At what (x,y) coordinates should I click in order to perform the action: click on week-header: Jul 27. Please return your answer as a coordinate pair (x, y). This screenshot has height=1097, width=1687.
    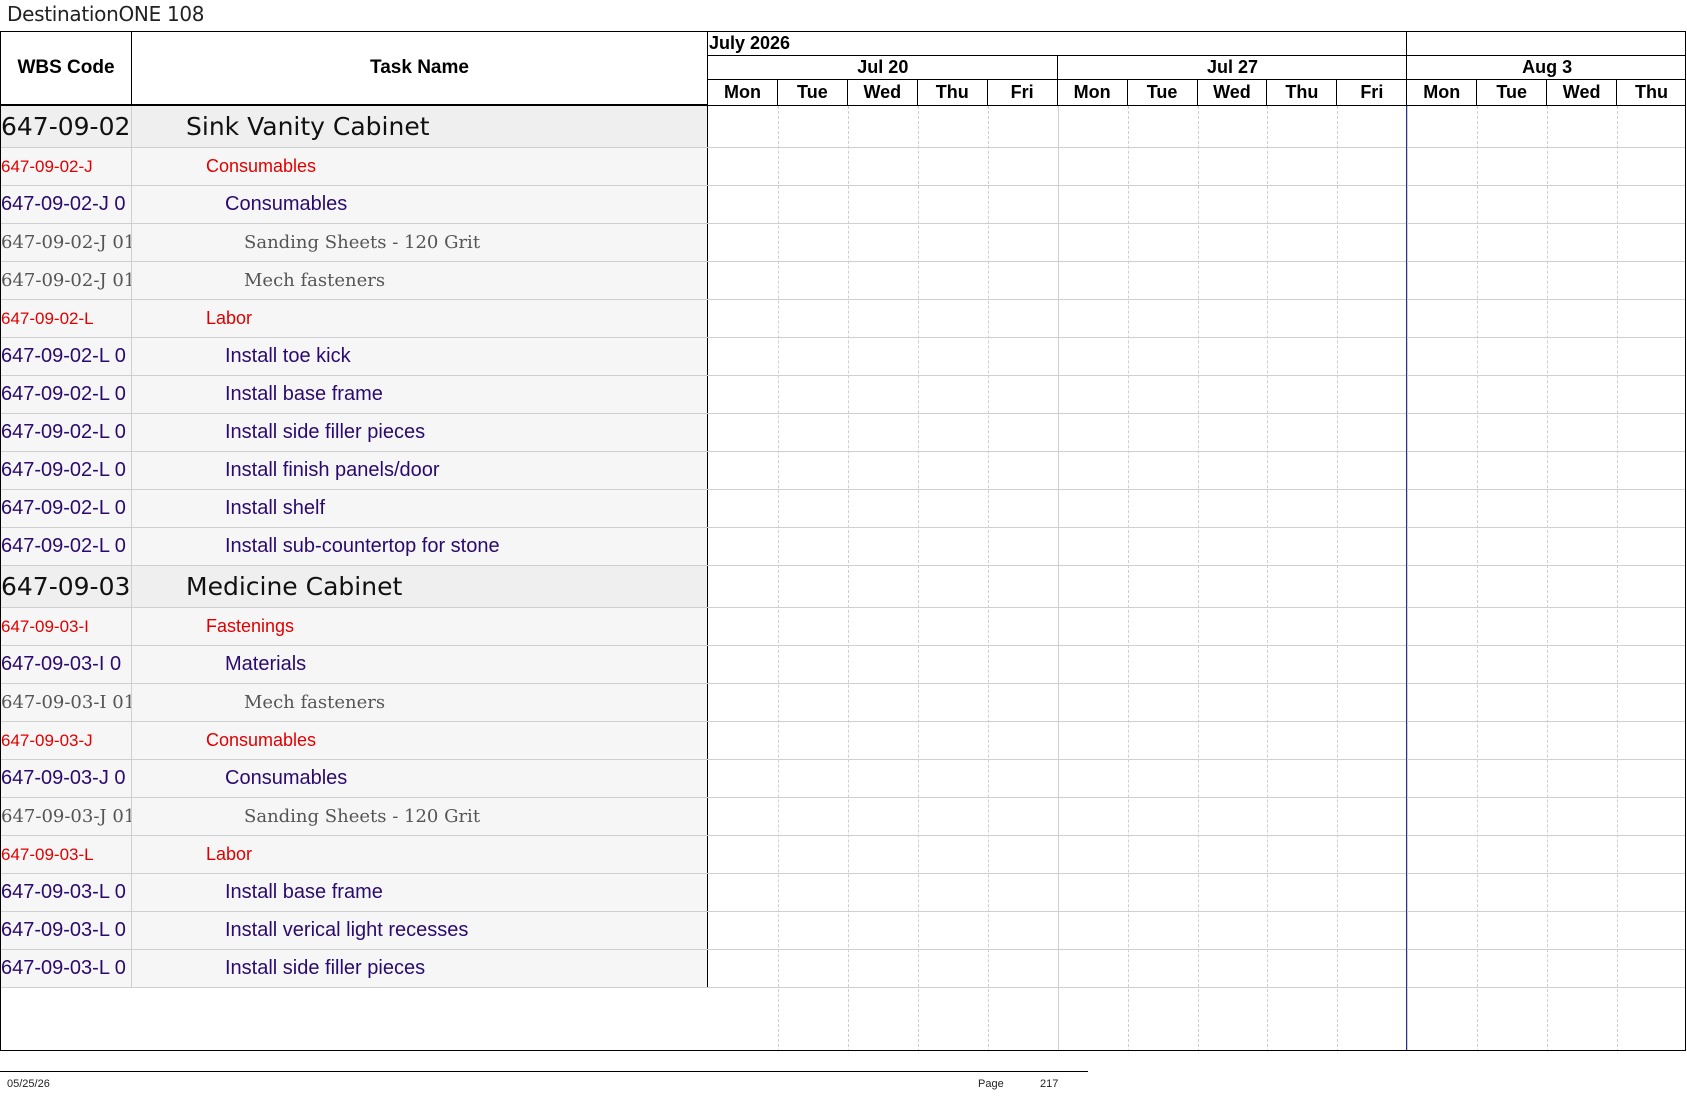
    Looking at the image, I should click on (1232, 68).